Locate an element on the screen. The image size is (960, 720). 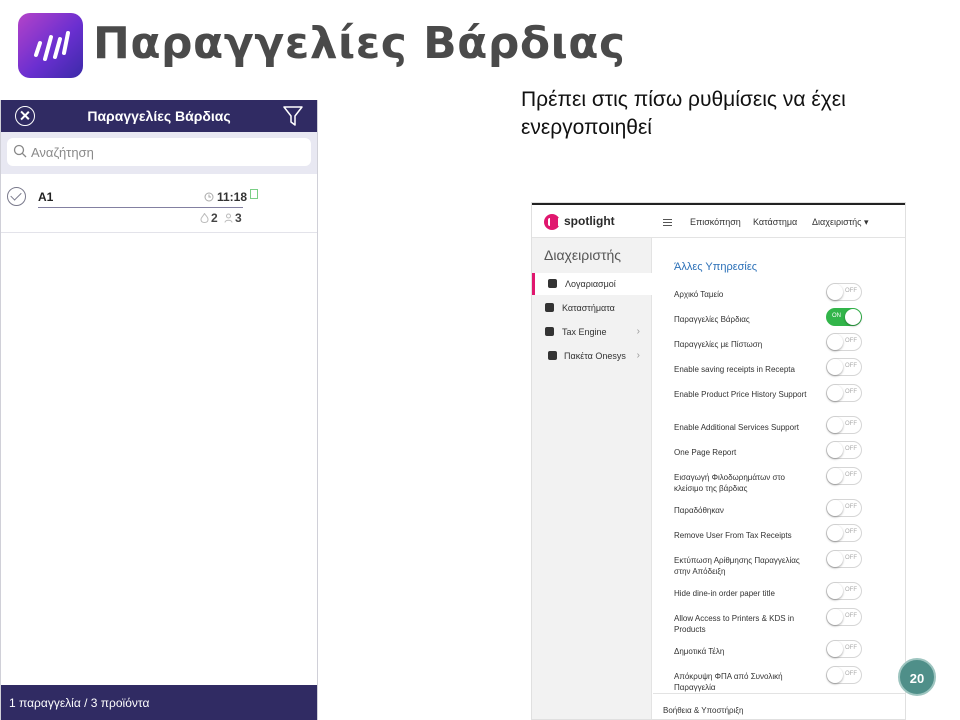
order-time: 11:18 is located at coordinates (232, 197).